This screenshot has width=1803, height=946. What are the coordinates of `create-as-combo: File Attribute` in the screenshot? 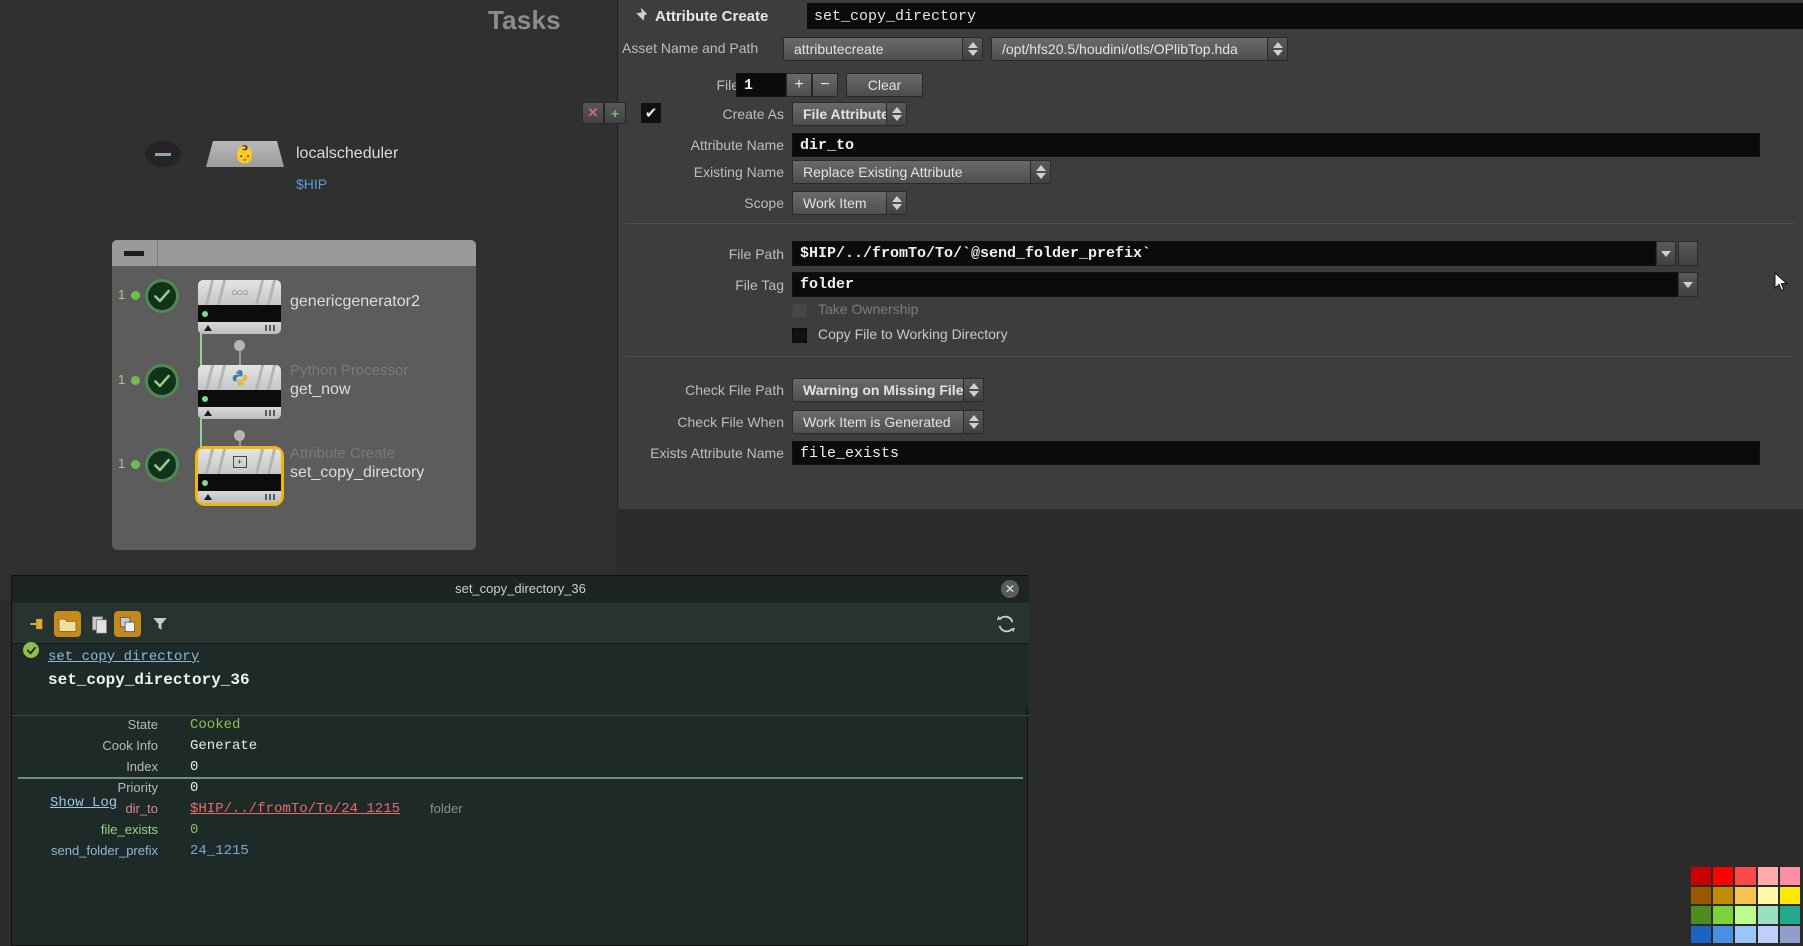 It's located at (849, 114).